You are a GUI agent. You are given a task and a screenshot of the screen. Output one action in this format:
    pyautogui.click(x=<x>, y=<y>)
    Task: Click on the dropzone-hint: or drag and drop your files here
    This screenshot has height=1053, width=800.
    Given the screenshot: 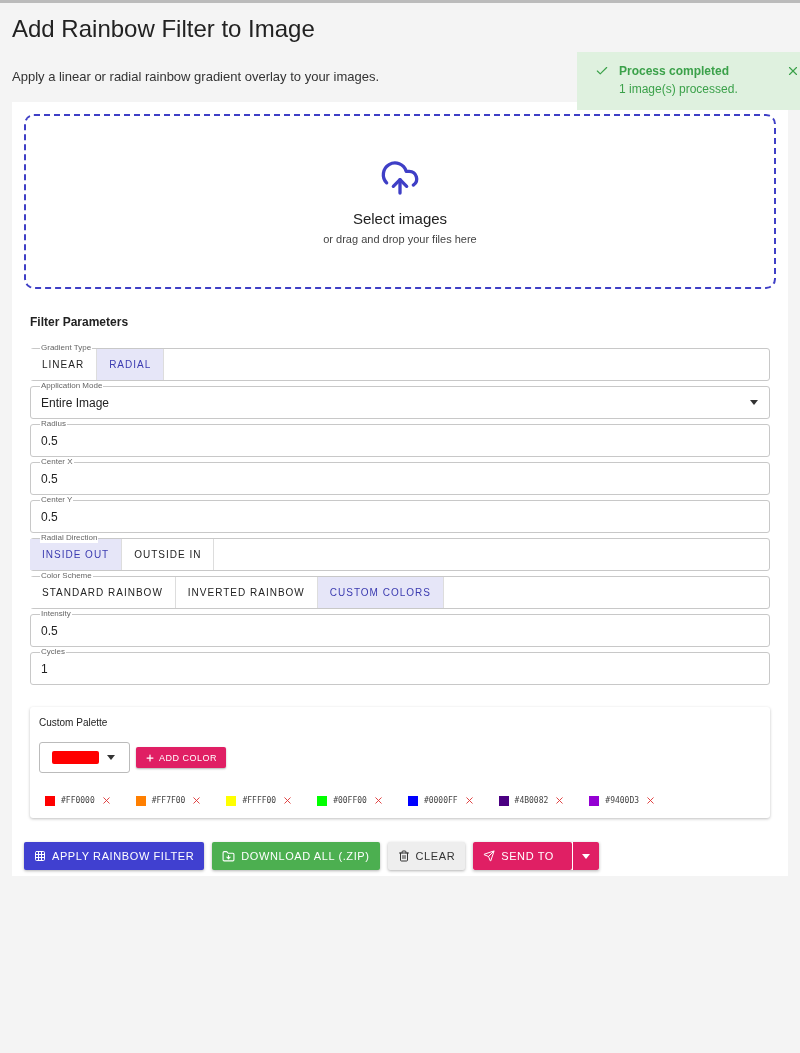 What is the action you would take?
    pyautogui.click(x=400, y=239)
    